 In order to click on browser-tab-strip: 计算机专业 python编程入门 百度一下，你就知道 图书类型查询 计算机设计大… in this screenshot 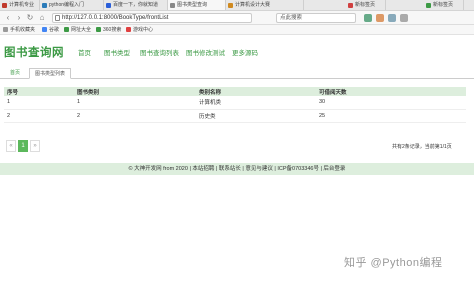, I will do `click(237, 5)`.